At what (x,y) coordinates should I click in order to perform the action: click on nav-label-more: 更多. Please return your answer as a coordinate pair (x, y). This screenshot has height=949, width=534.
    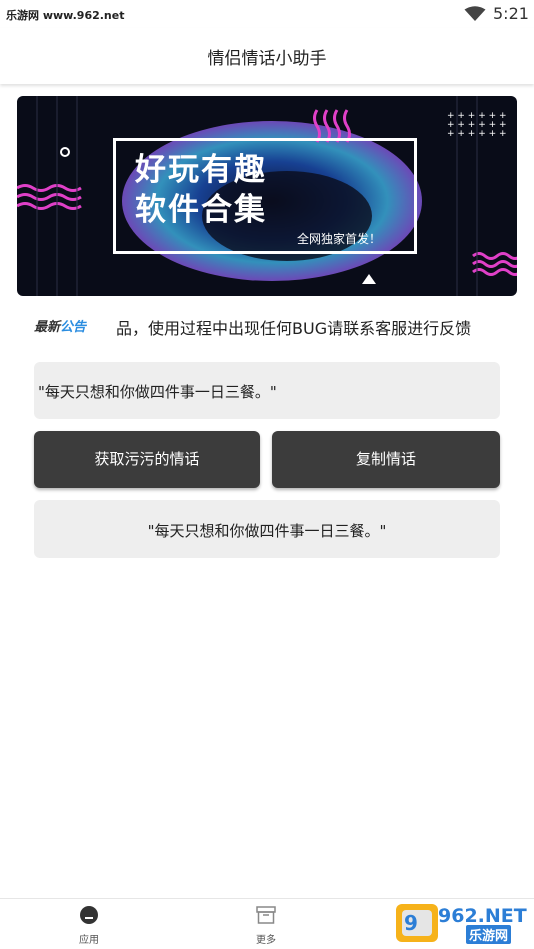
    Looking at the image, I should click on (266, 940).